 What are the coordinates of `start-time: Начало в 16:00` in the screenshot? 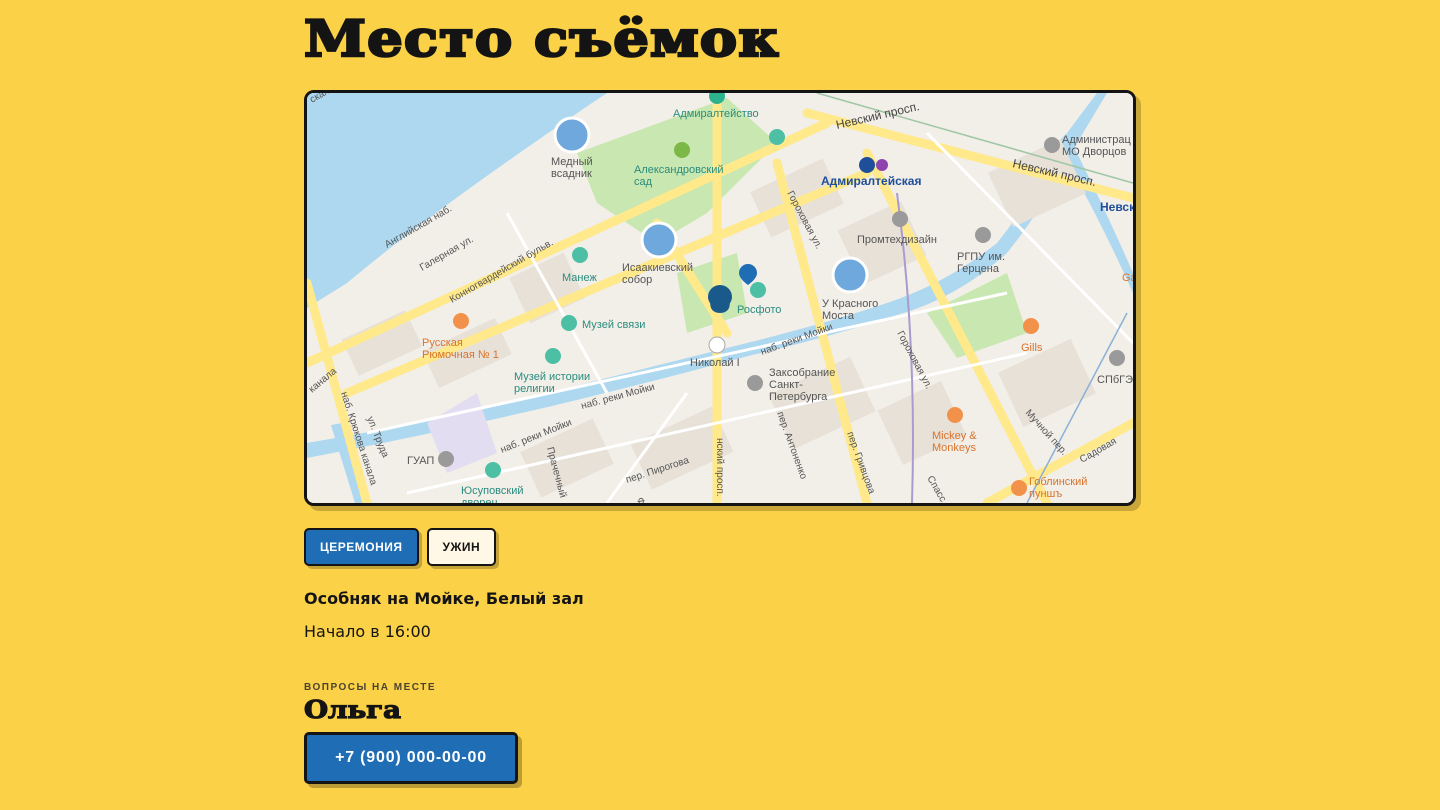 It's located at (367, 631).